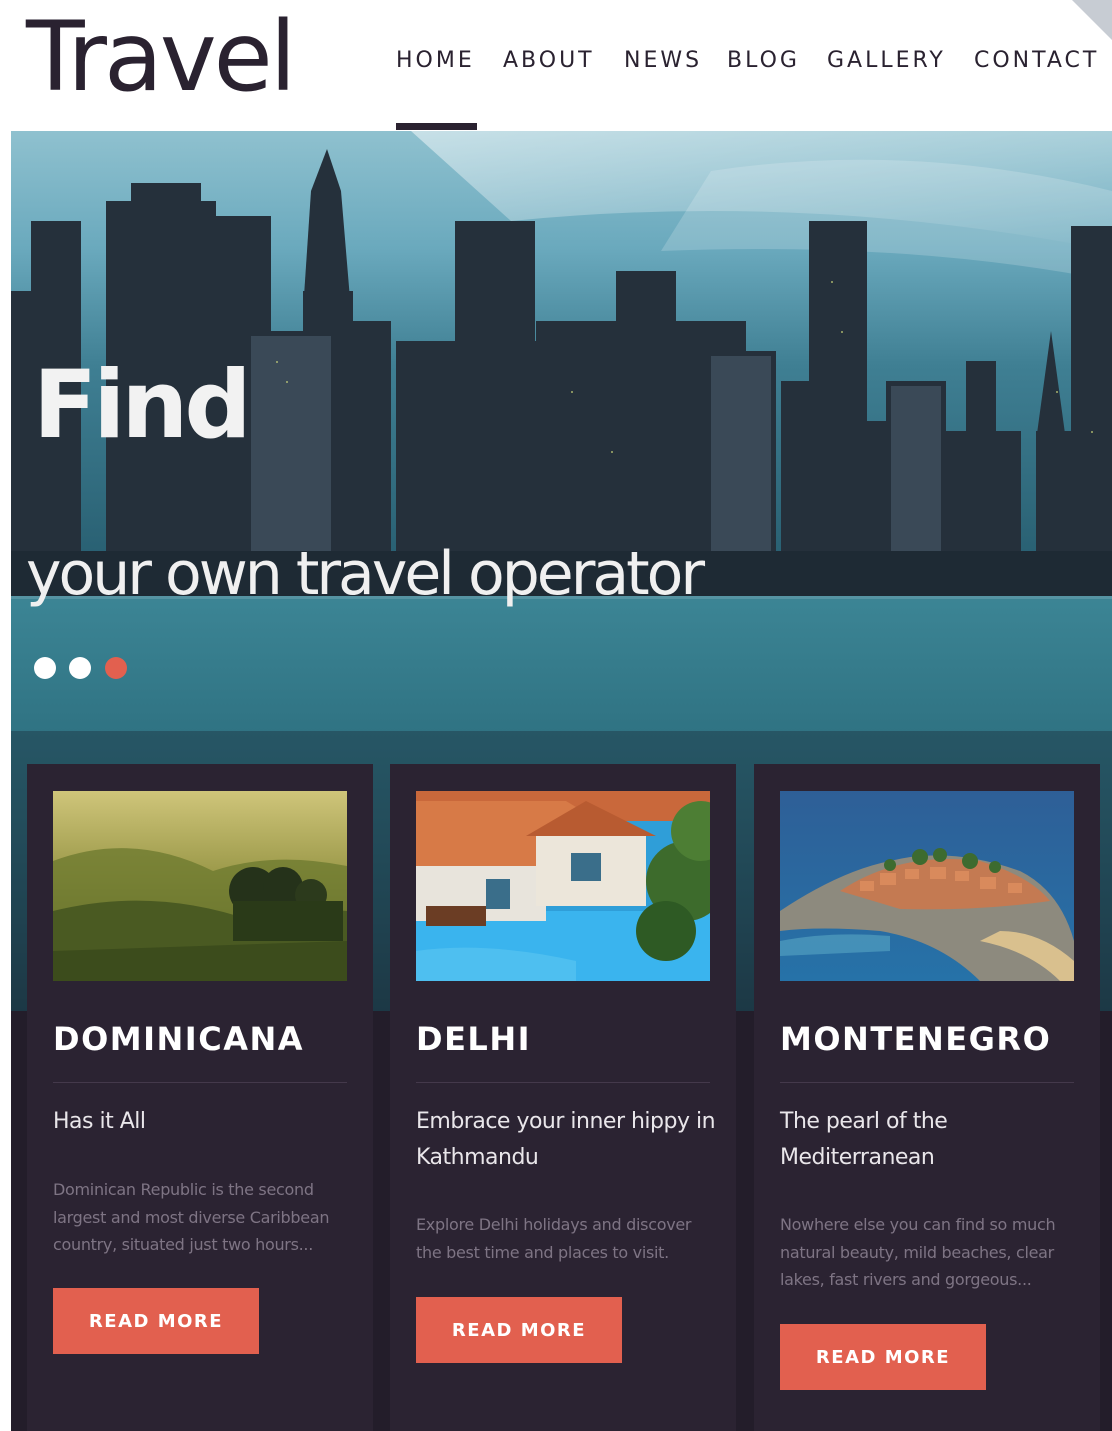 The height and width of the screenshot is (1431, 1112). Describe the element at coordinates (142, 405) in the screenshot. I see `hero-title: Find` at that location.